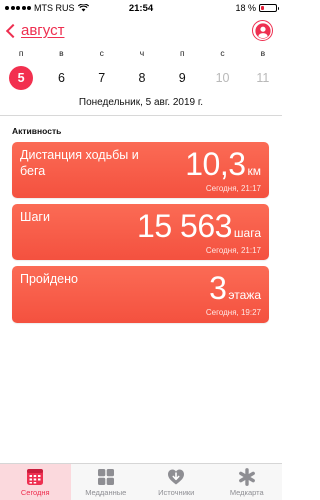 The image size is (320, 500). I want to click on card-number: 3, so click(218, 288).